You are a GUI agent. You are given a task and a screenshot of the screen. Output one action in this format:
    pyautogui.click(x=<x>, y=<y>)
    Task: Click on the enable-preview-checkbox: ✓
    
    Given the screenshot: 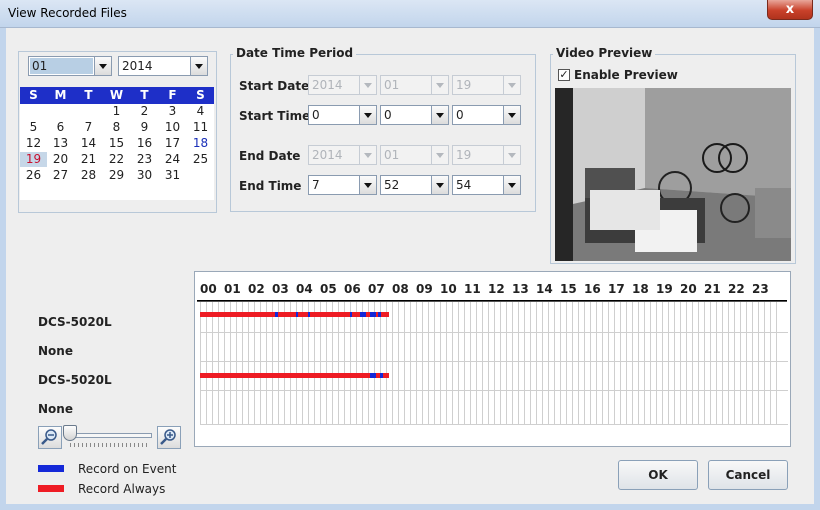 What is the action you would take?
    pyautogui.click(x=564, y=75)
    